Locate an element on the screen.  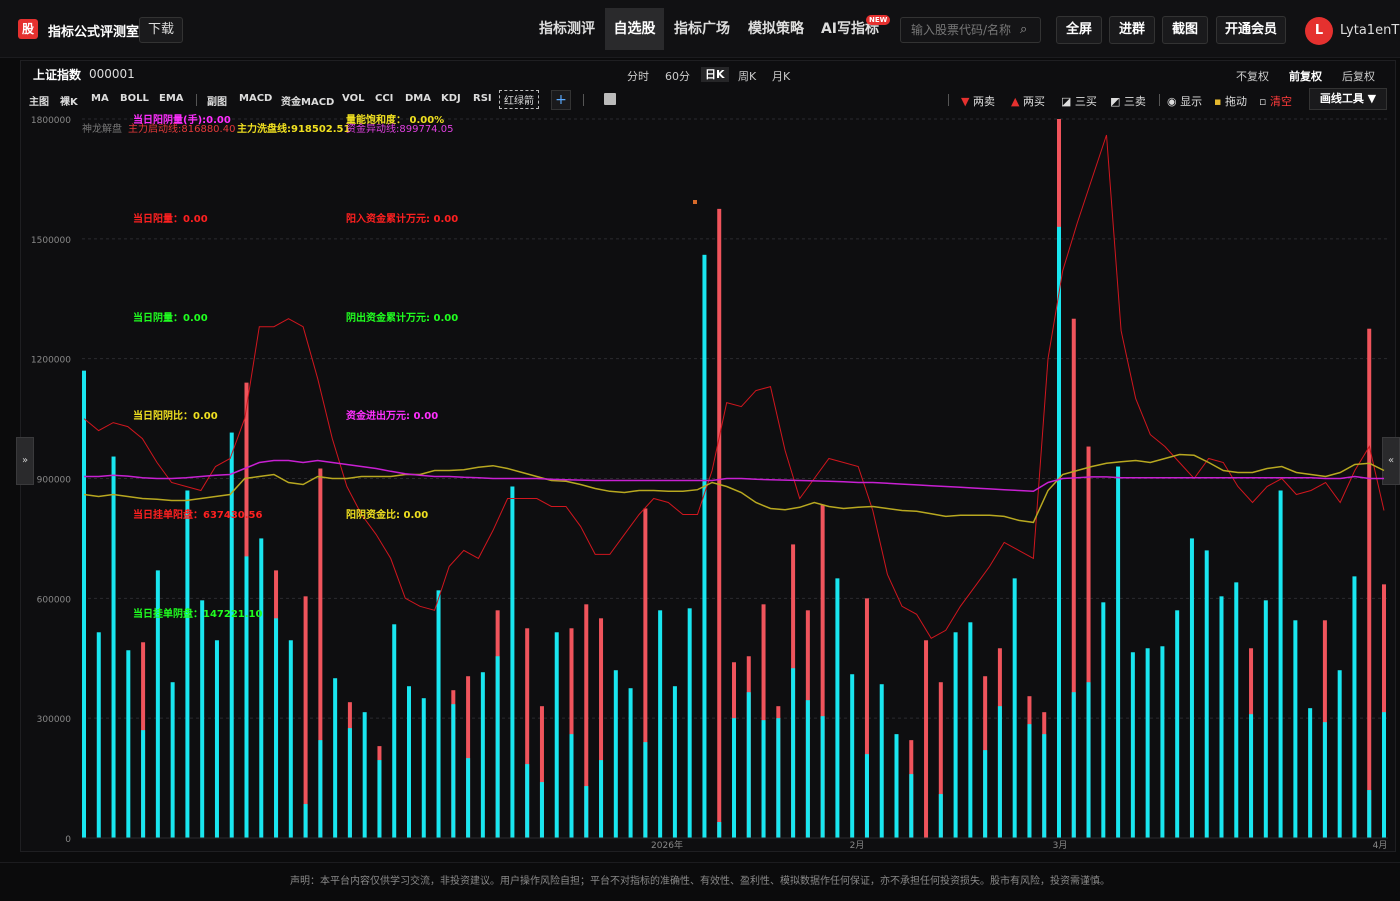
y-axis: 1800000 1500000 1200000 900000 600000 300000 0 is located at coordinates (51, 480).